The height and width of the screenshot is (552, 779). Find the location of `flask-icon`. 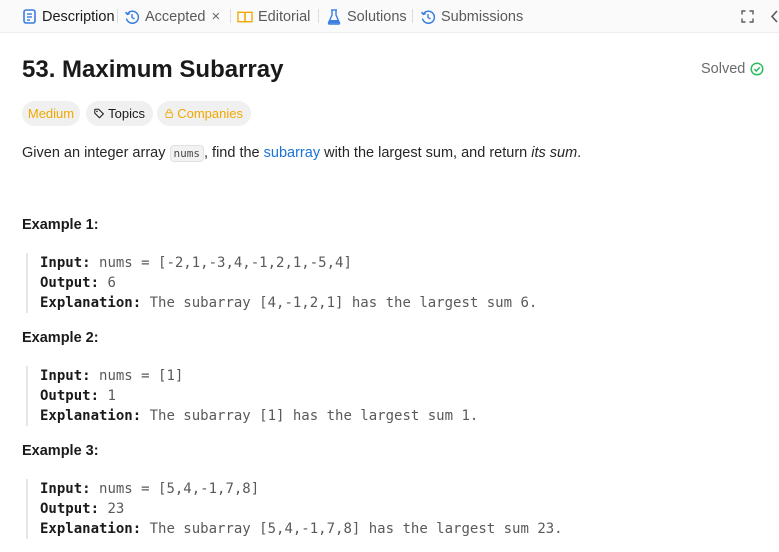

flask-icon is located at coordinates (334, 16).